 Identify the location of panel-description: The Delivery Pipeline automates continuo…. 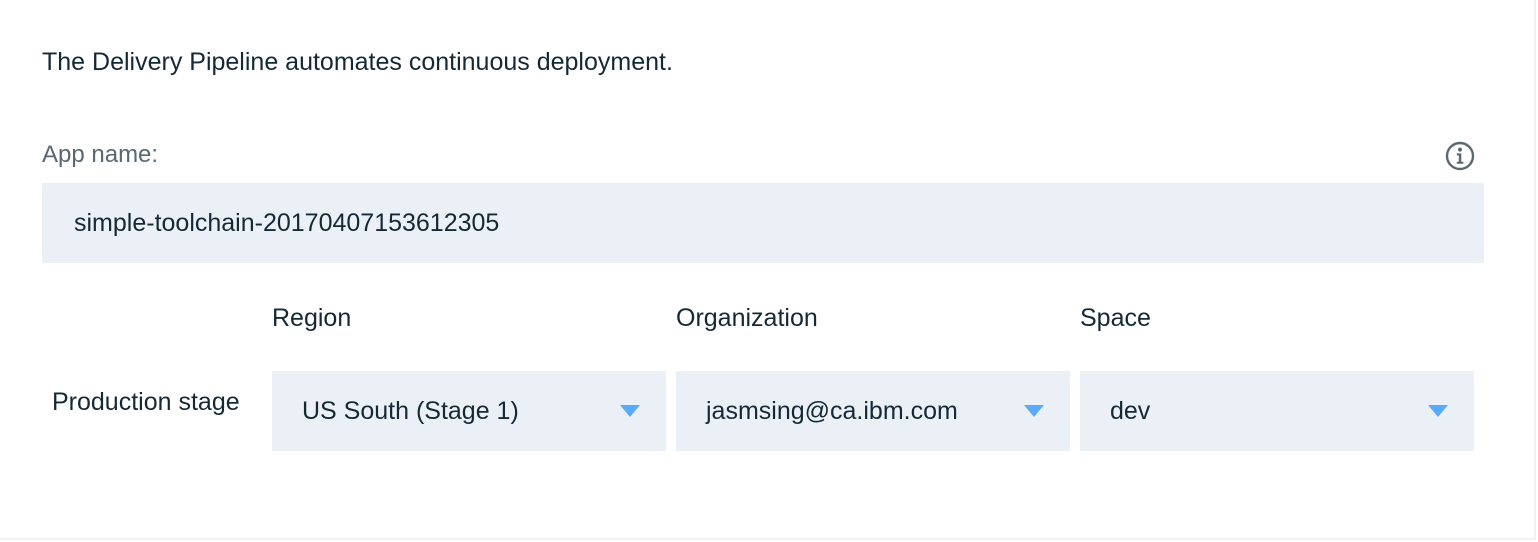
(357, 62).